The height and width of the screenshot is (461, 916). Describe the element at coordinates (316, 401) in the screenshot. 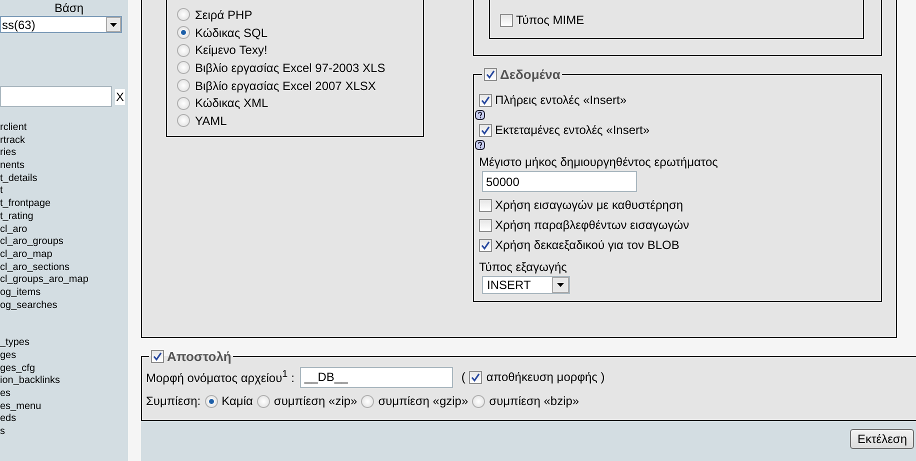

I see `option-label: συμπίεση «zip»` at that location.